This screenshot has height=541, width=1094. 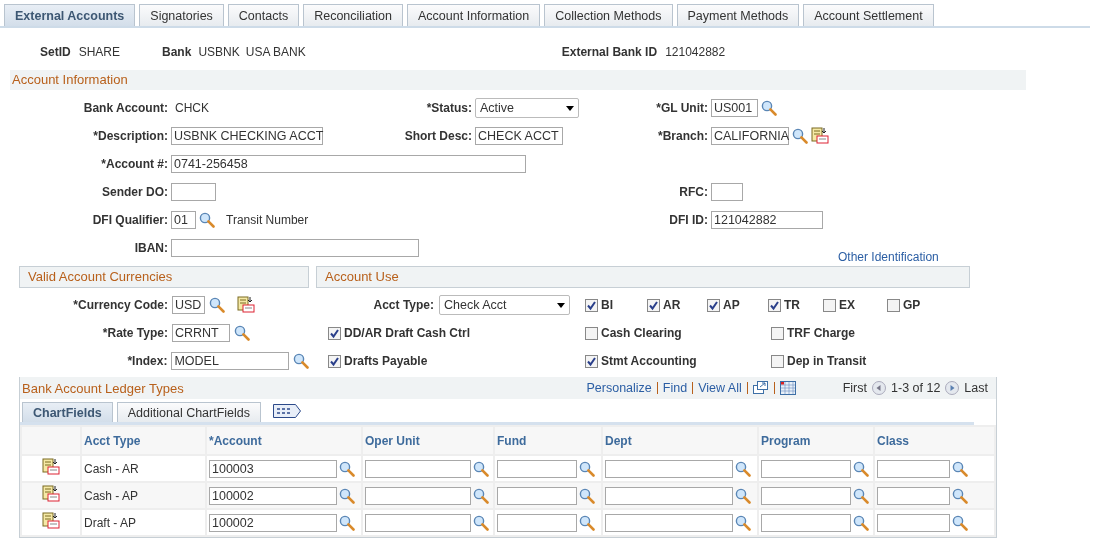 What do you see at coordinates (247, 136) in the screenshot?
I see `input-field: USBNK CHECKING ACCT` at bounding box center [247, 136].